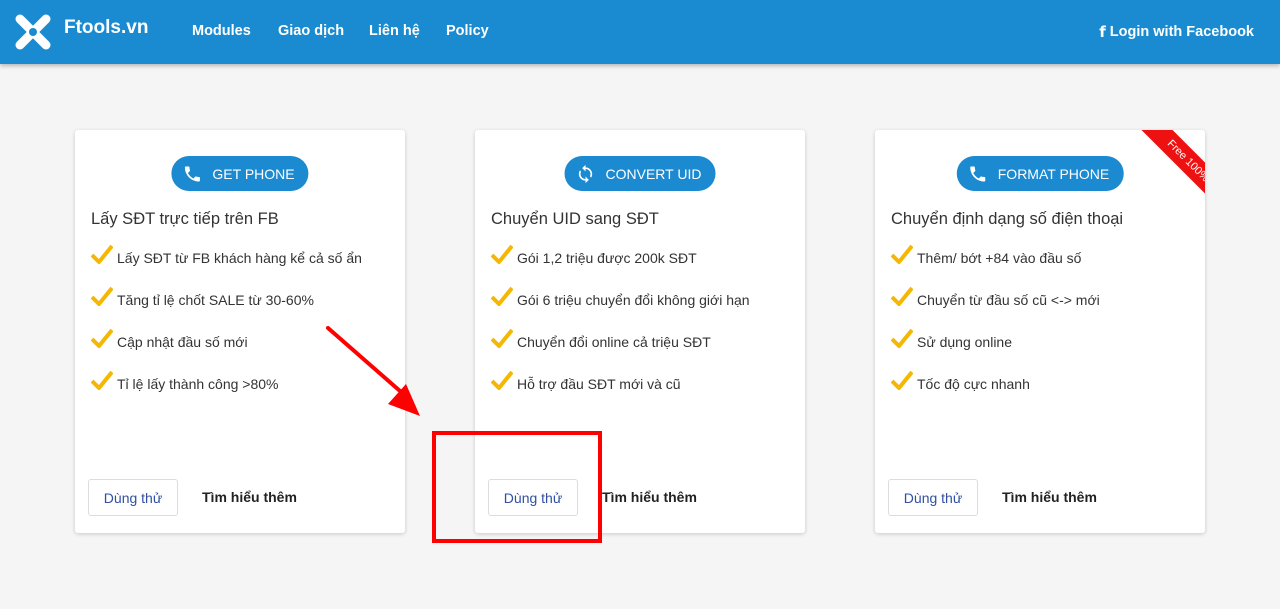 The image size is (1280, 609). Describe the element at coordinates (221, 31) in the screenshot. I see `nav-link-modules: Modules` at that location.